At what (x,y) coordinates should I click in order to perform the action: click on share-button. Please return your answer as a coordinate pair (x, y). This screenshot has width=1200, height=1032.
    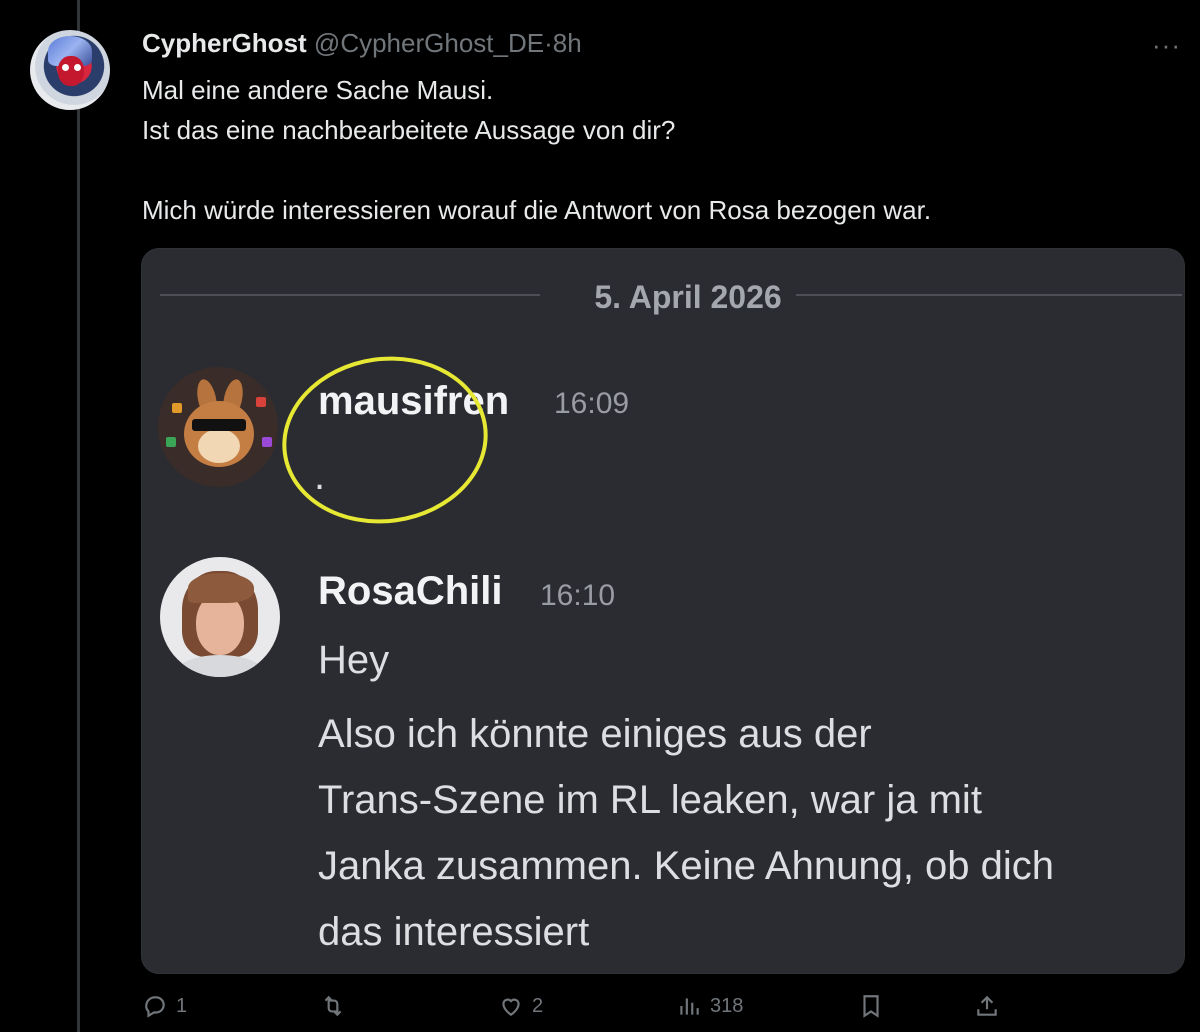
    Looking at the image, I should click on (987, 1006).